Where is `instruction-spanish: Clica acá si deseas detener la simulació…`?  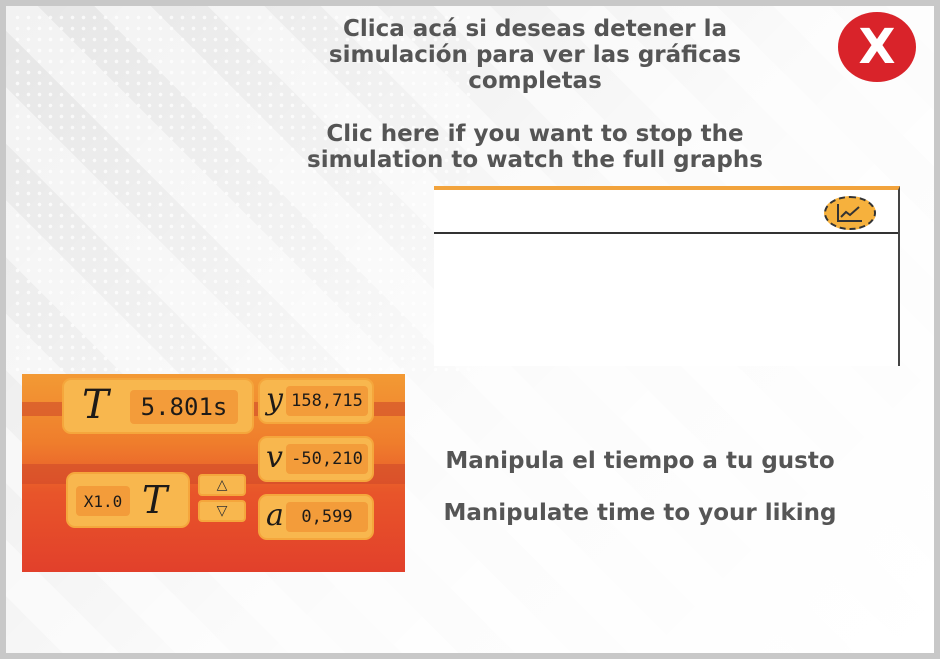 instruction-spanish: Clica acá si deseas detener la simulació… is located at coordinates (535, 55).